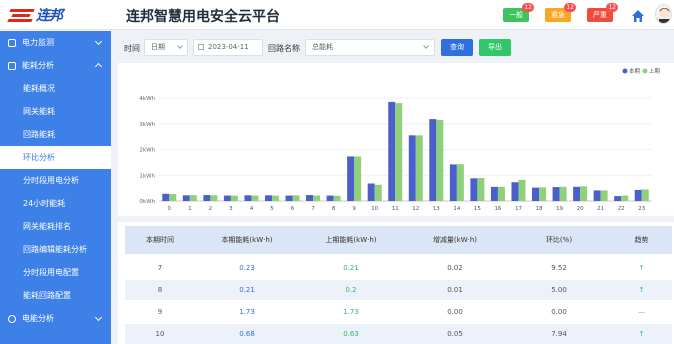 The height and width of the screenshot is (344, 674). Describe the element at coordinates (247, 268) in the screenshot. I see `table-cell: 0.23` at that location.